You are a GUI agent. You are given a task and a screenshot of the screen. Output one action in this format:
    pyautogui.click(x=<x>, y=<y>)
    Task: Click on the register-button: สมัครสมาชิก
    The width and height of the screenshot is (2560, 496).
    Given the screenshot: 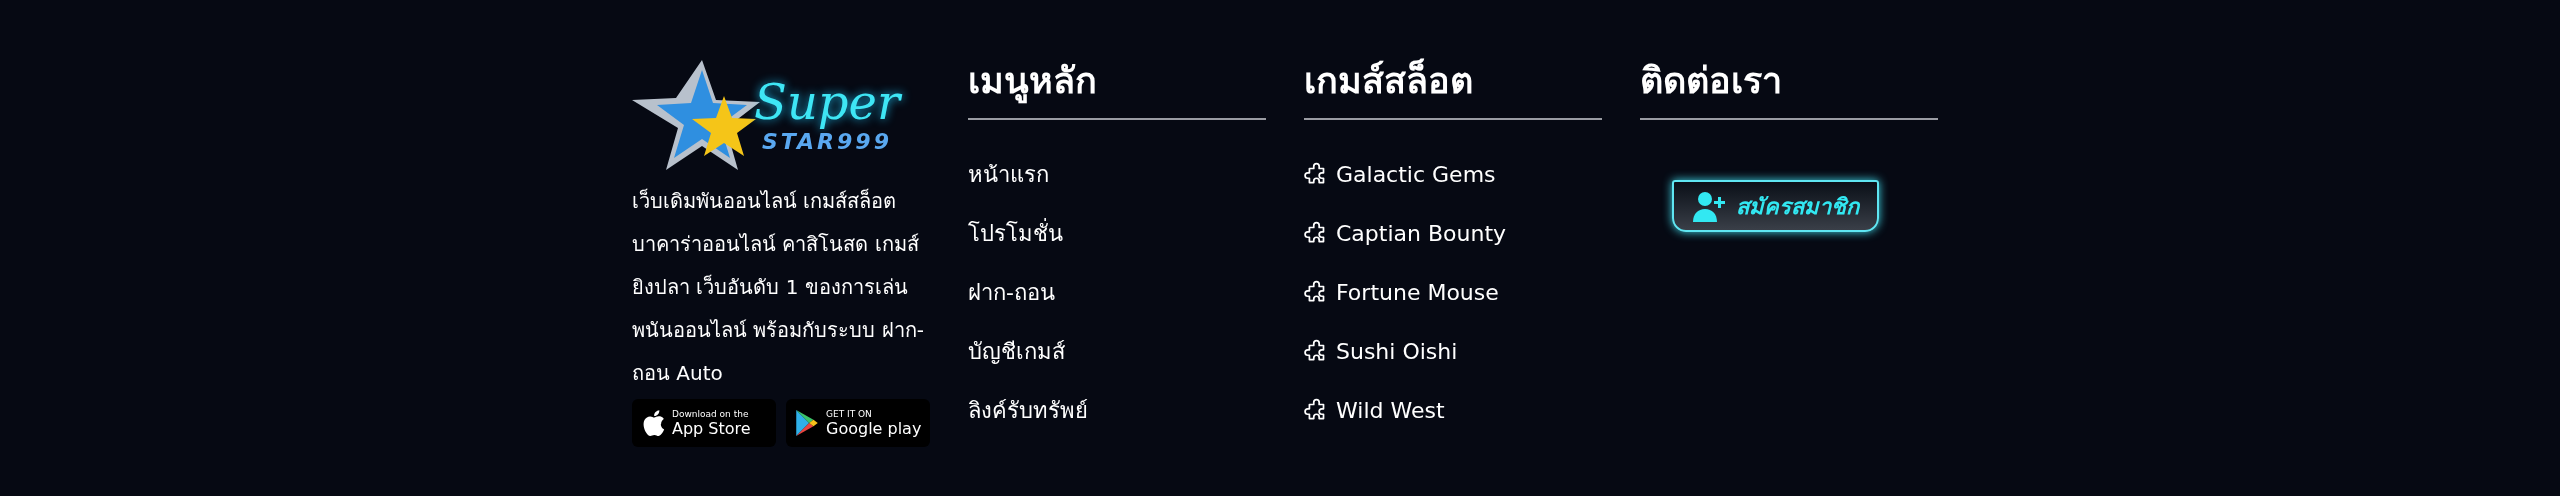 What is the action you would take?
    pyautogui.click(x=1775, y=206)
    